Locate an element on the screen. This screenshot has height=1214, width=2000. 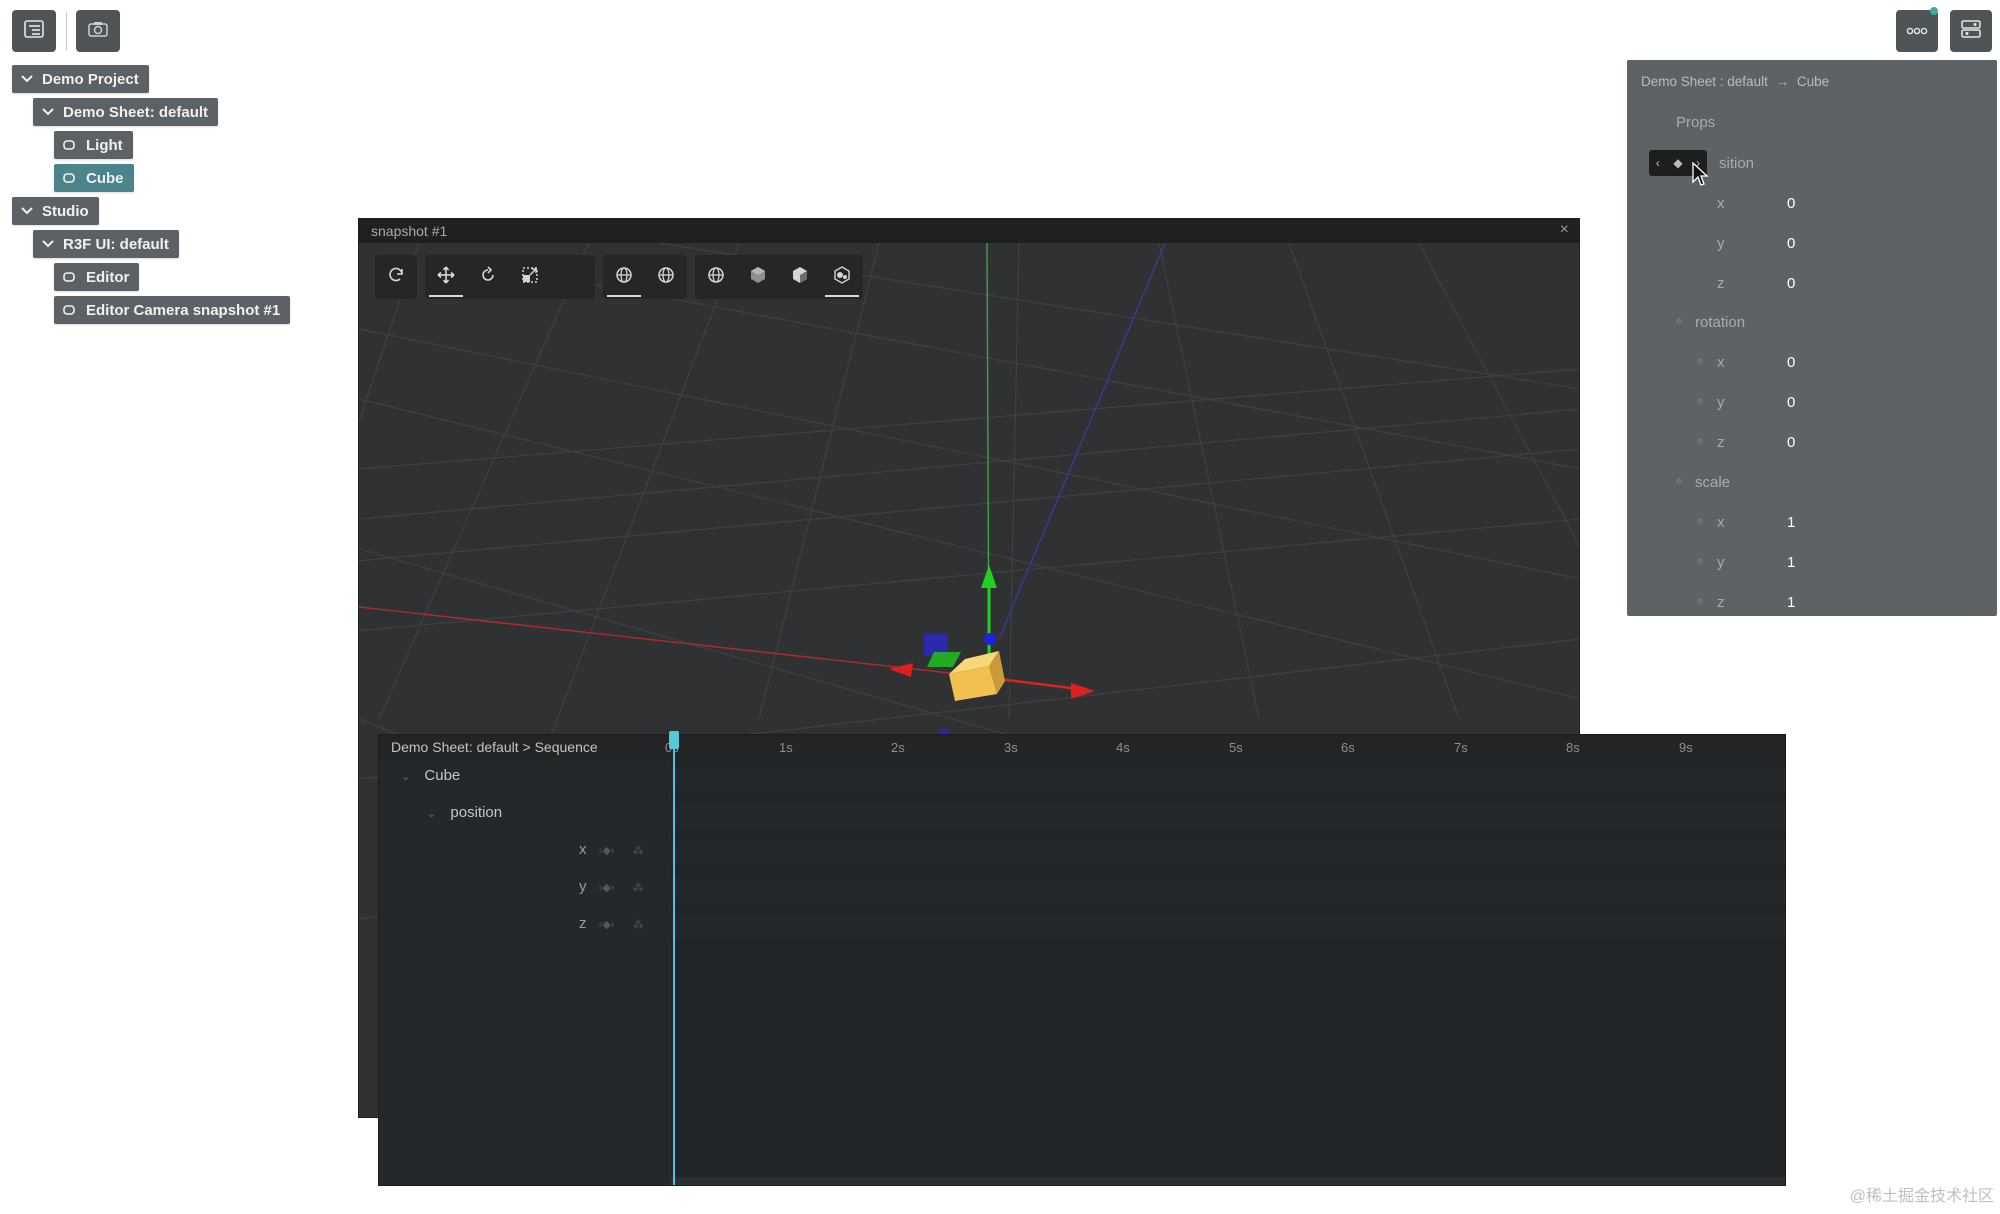
y-axis-arrow is located at coordinates (989, 576).